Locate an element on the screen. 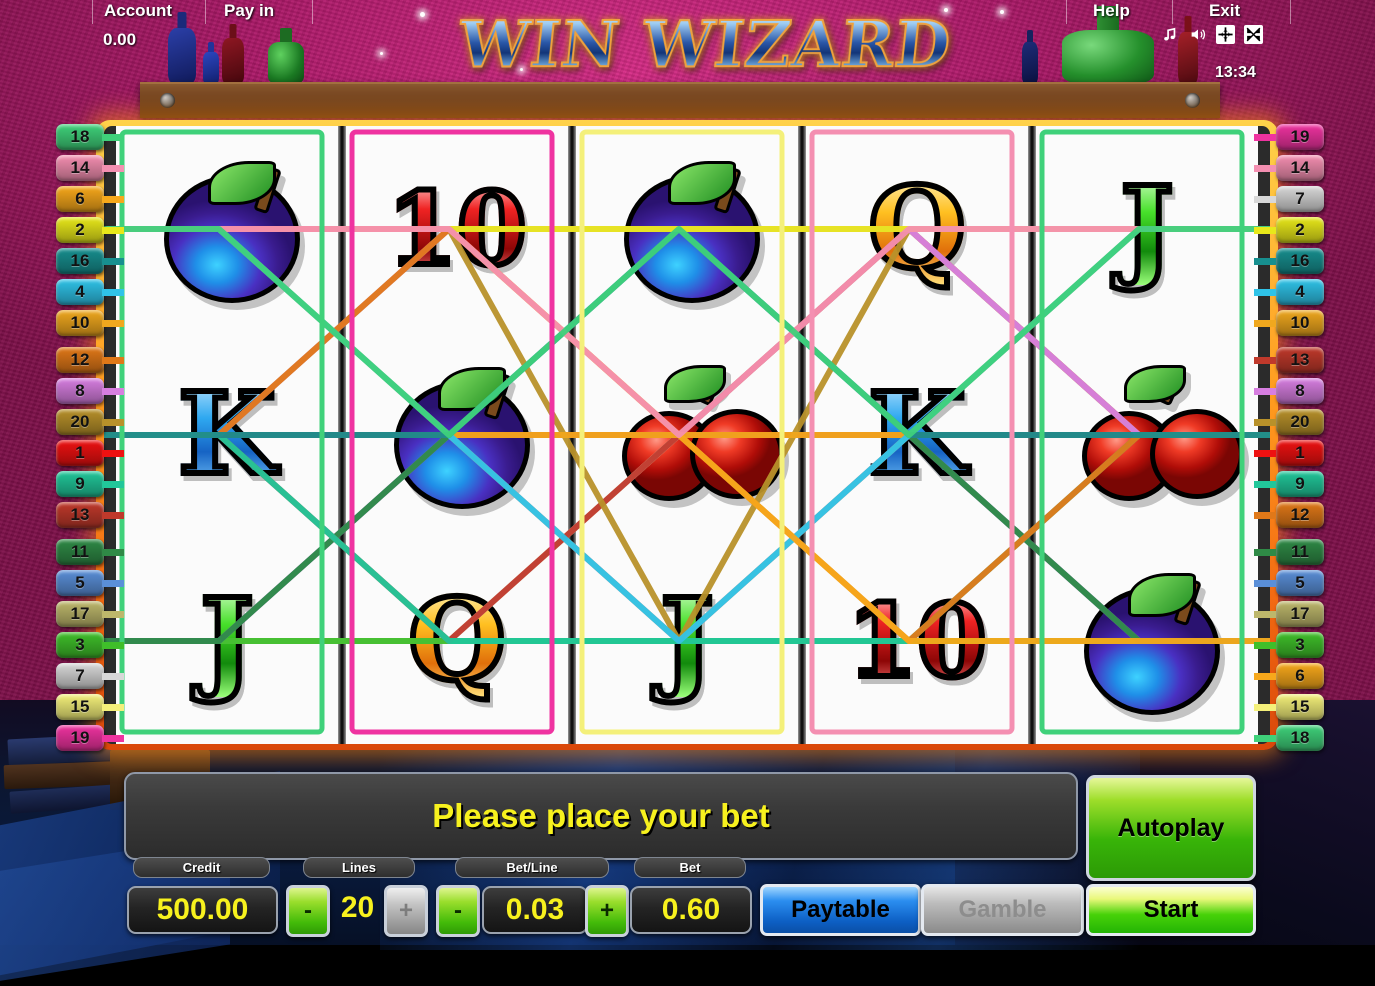 This screenshot has width=1375, height=986. speaker-icon is located at coordinates (1197, 34).